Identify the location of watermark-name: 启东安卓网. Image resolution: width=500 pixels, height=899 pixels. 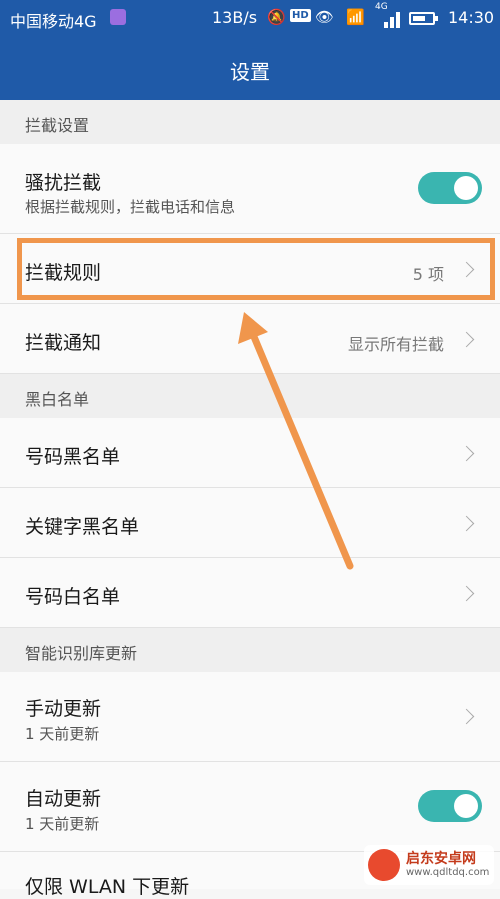
(441, 859).